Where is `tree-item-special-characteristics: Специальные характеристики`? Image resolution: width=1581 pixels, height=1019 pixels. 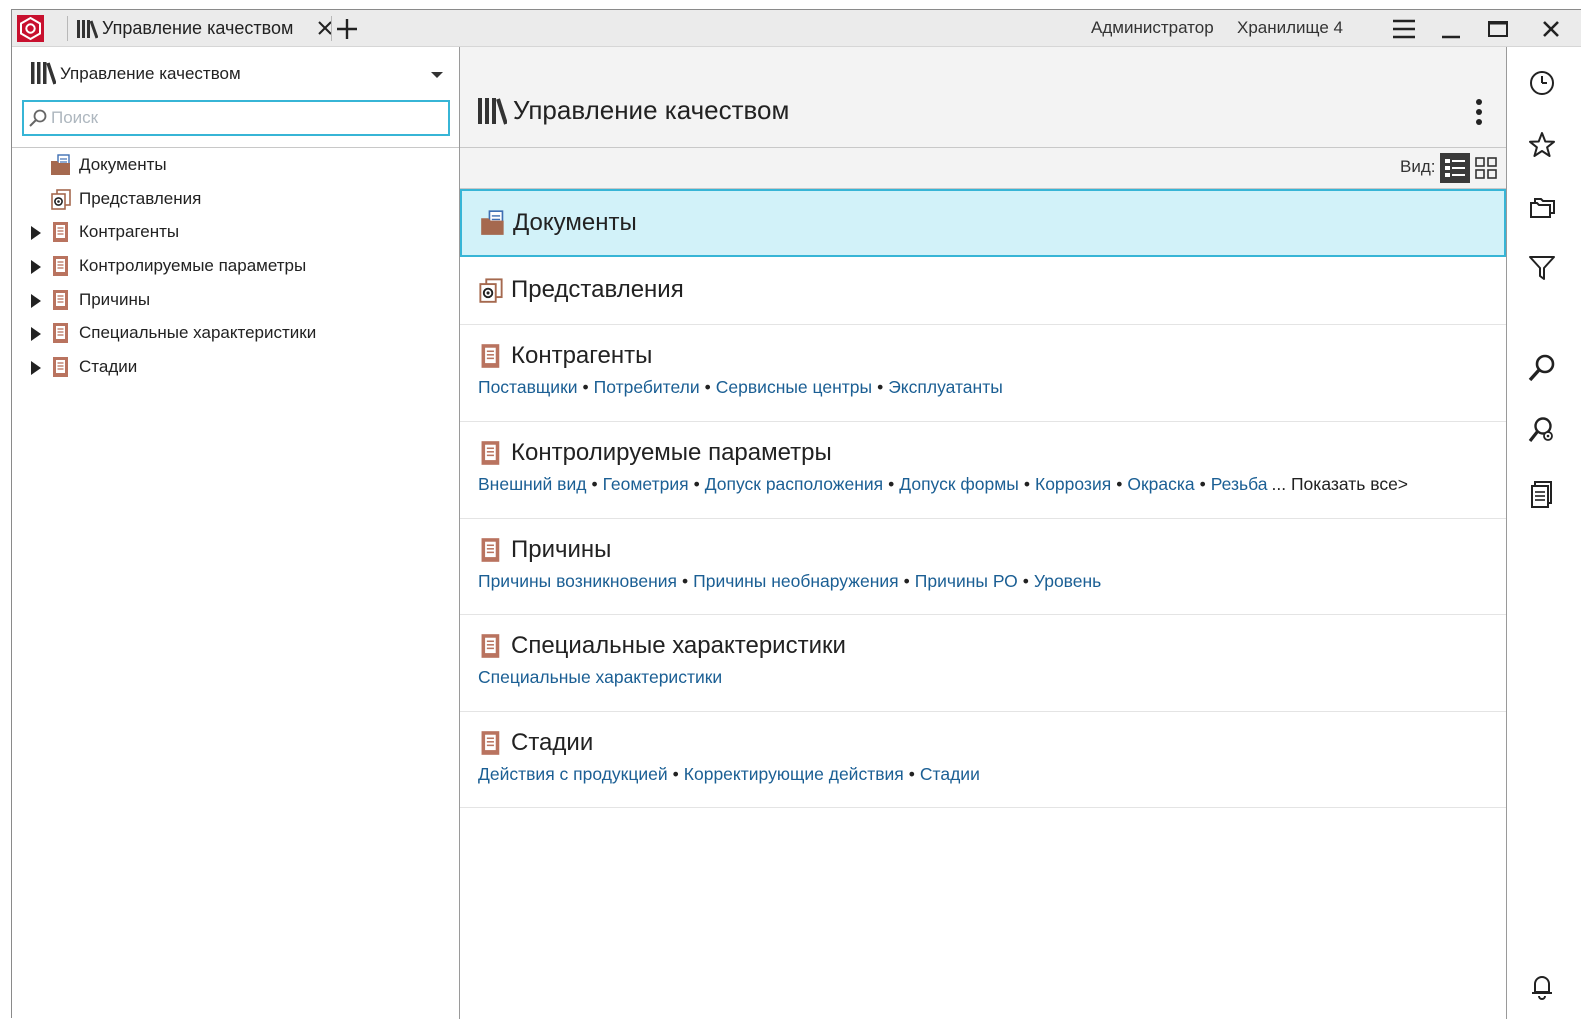 tree-item-special-characteristics: Специальные характеристики is located at coordinates (235, 333).